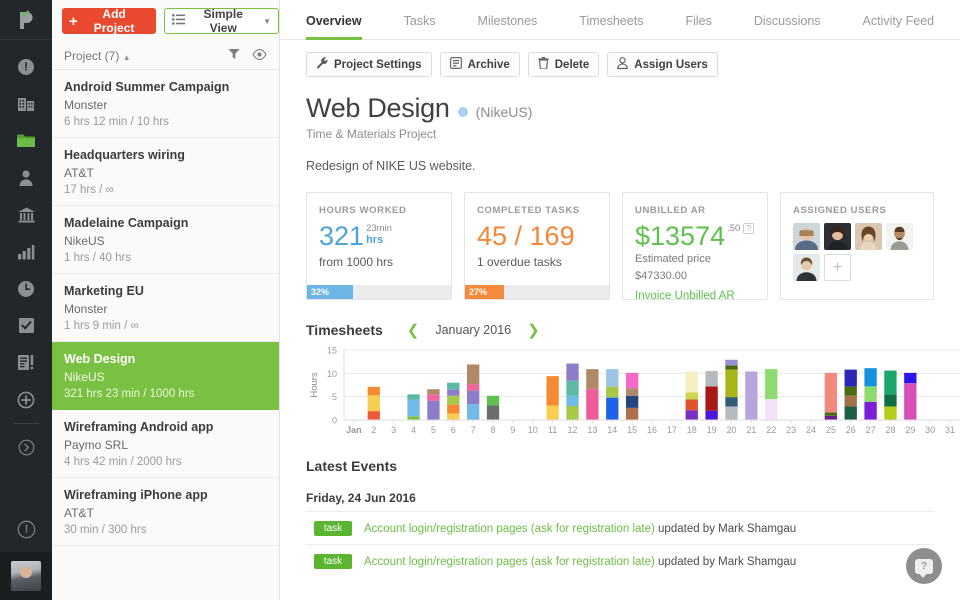 Image resolution: width=960 pixels, height=600 pixels. I want to click on chevron-right-icon: ❯, so click(533, 330).